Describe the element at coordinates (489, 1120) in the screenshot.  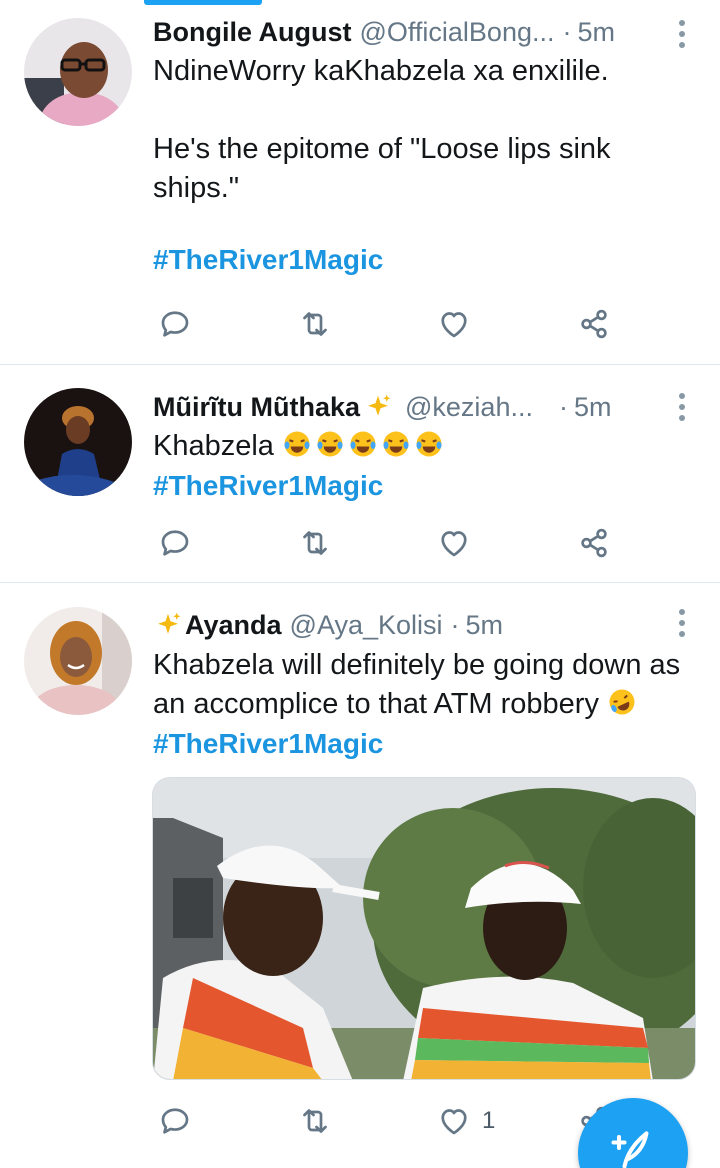
I see `like-count: 1` at that location.